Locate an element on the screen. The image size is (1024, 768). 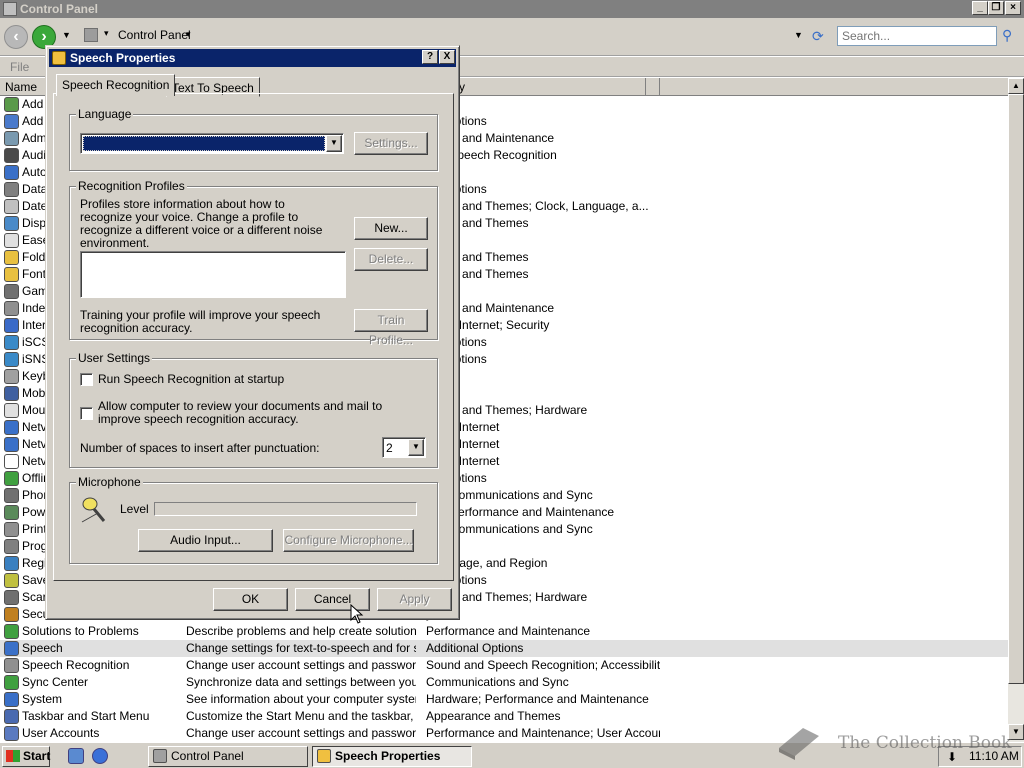
user-settings-label: User Settings is located at coordinates (114, 358).